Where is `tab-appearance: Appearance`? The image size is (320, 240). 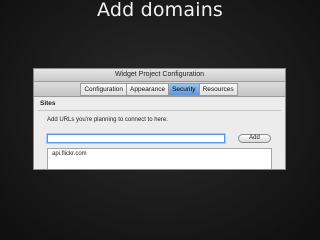
tab-appearance: Appearance is located at coordinates (148, 89).